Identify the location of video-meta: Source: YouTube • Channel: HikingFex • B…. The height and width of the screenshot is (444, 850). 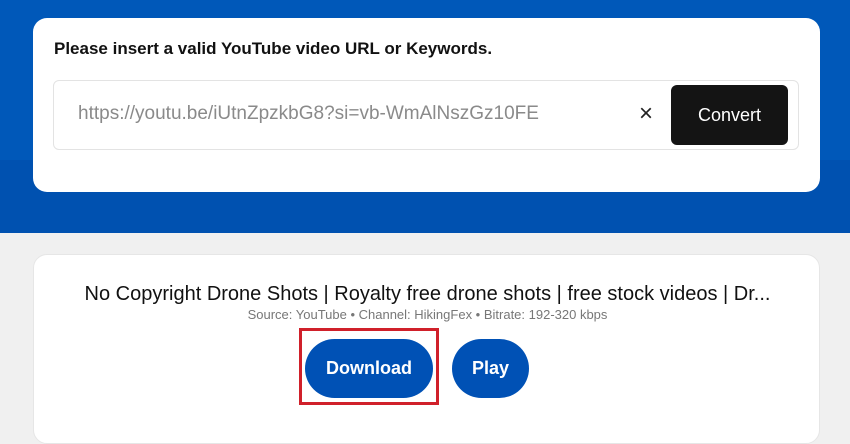
(427, 314).